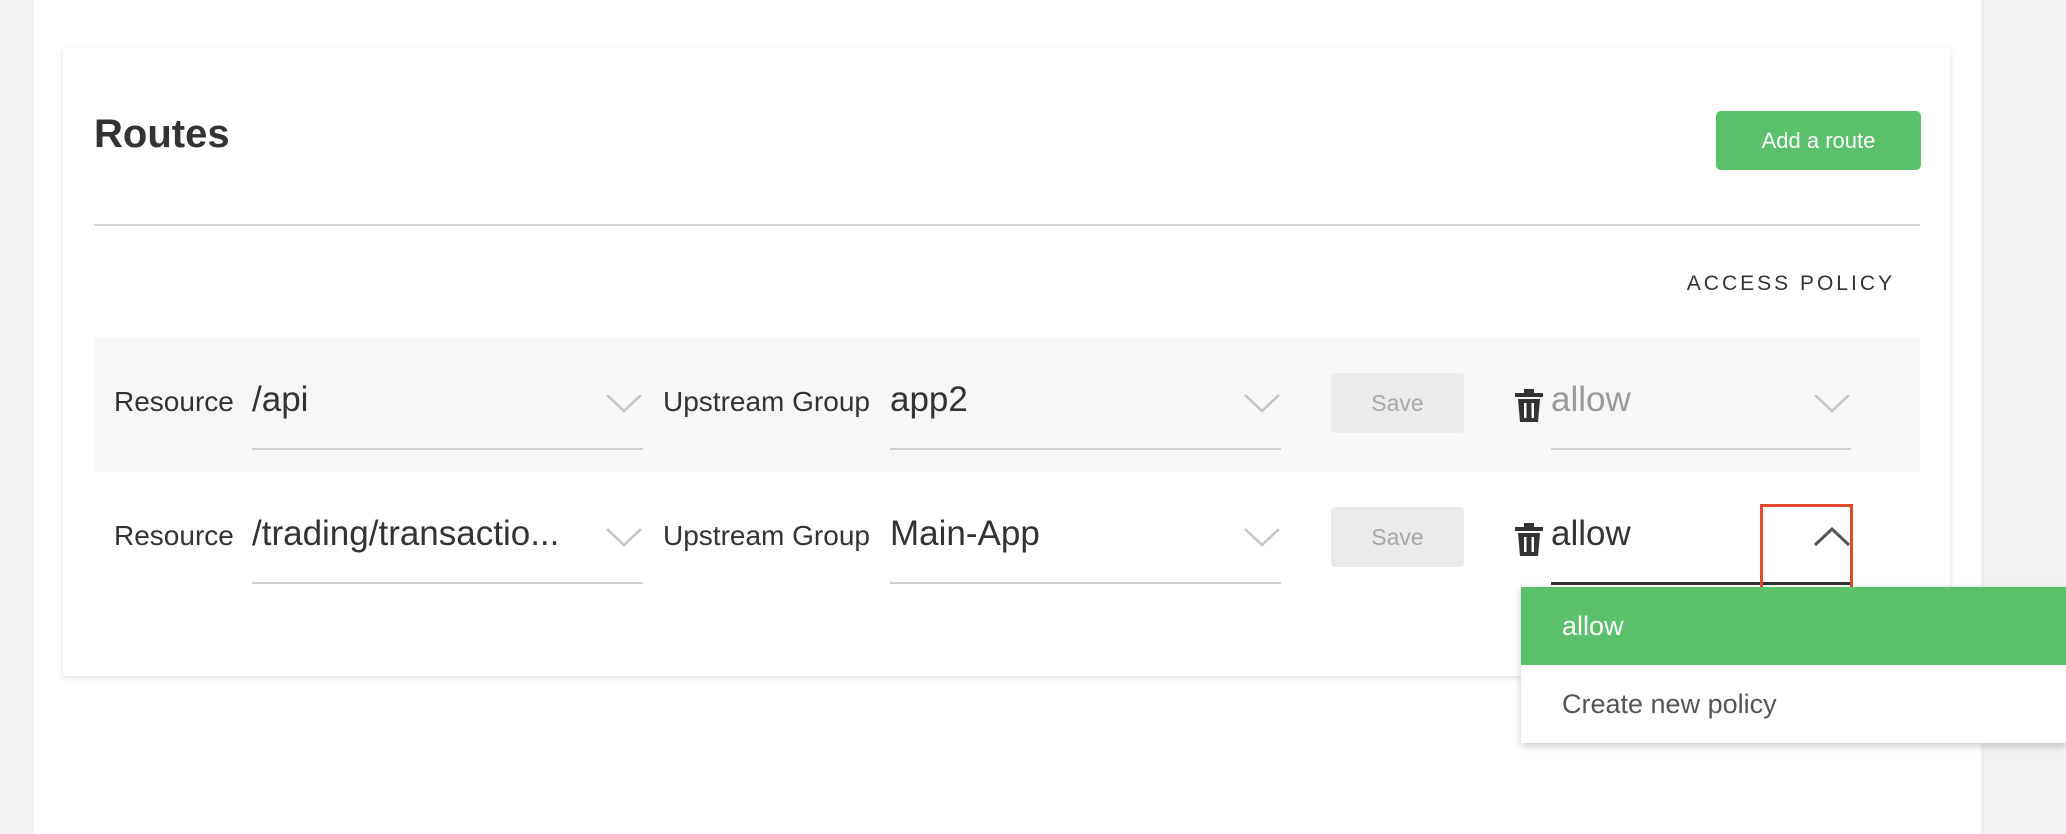  Describe the element at coordinates (1701, 408) in the screenshot. I see `access-policy-select: allow` at that location.